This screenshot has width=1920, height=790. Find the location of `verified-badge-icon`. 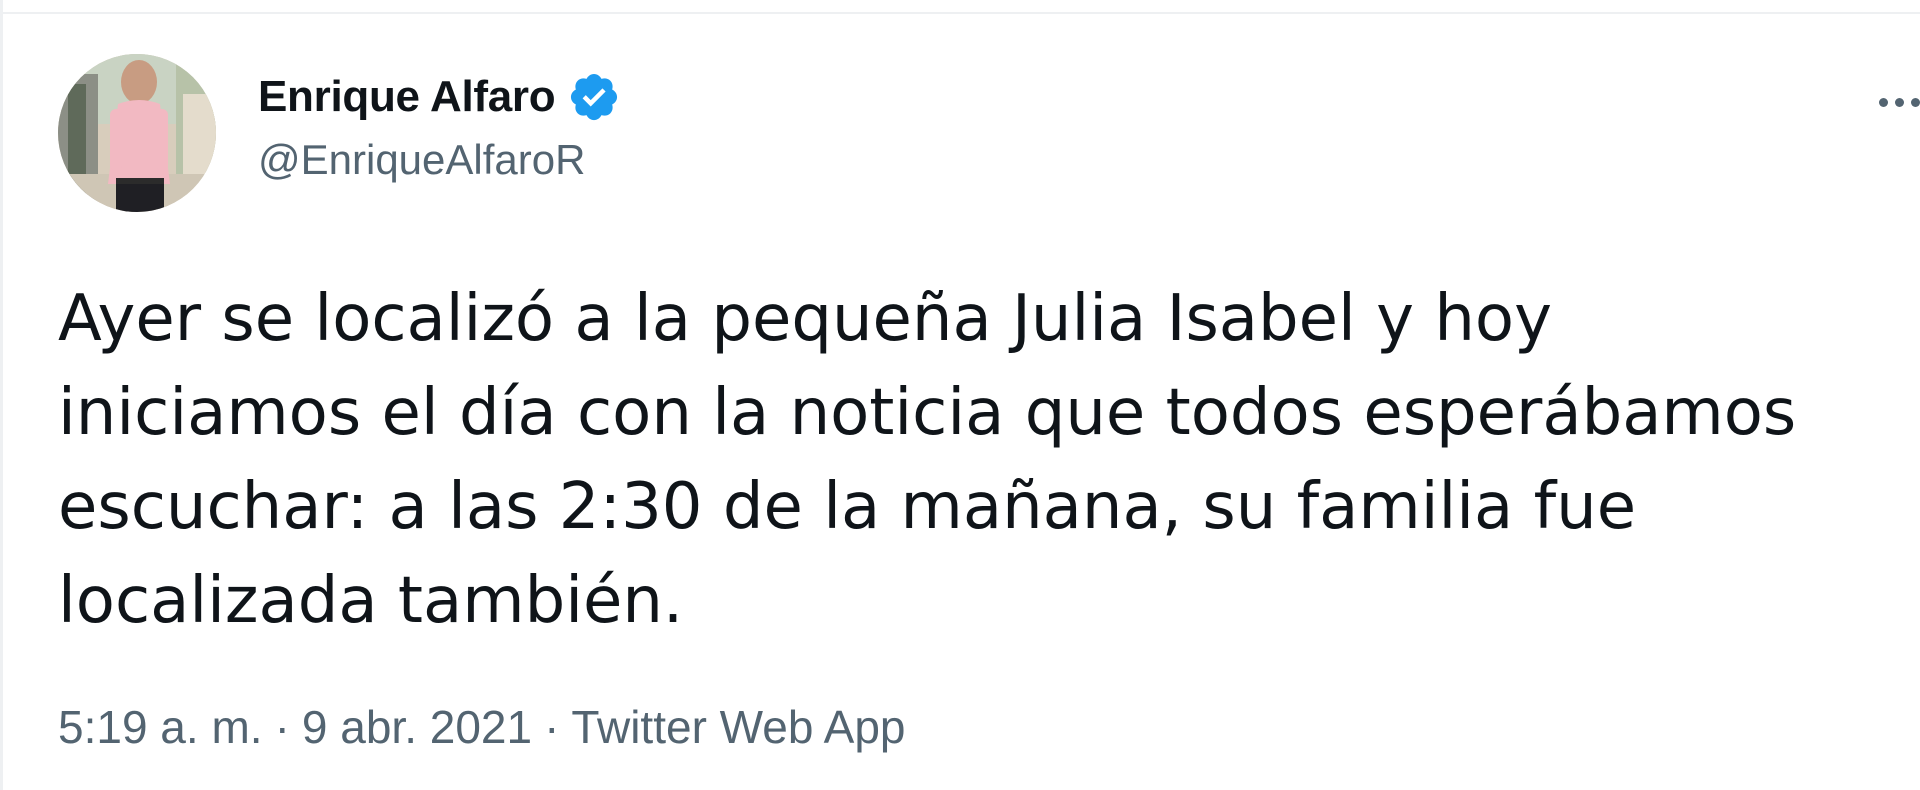

verified-badge-icon is located at coordinates (594, 97).